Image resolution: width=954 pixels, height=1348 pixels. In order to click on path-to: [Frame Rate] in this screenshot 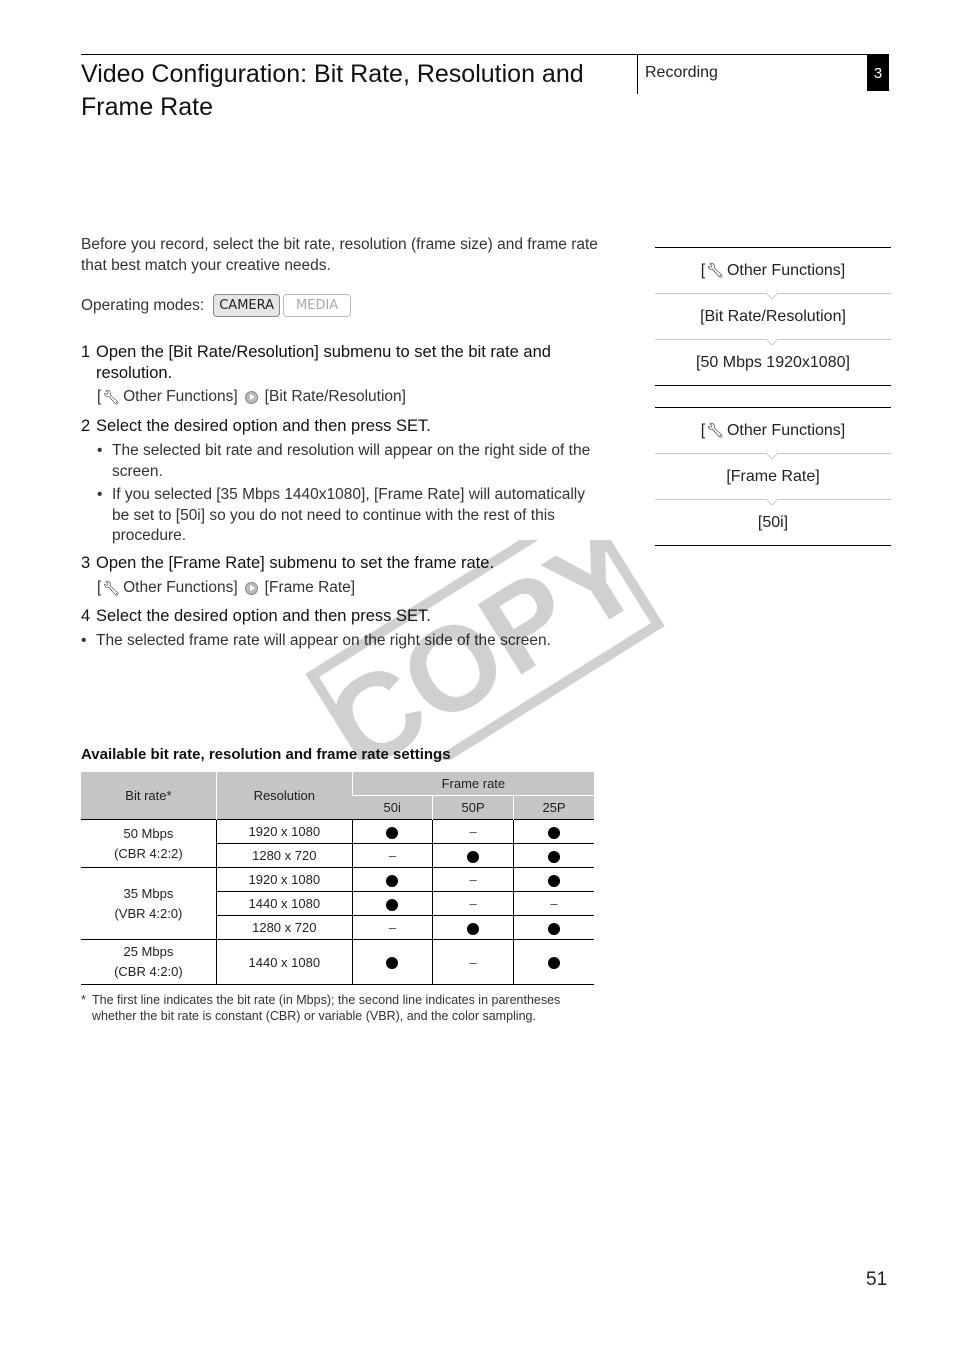, I will do `click(310, 587)`.